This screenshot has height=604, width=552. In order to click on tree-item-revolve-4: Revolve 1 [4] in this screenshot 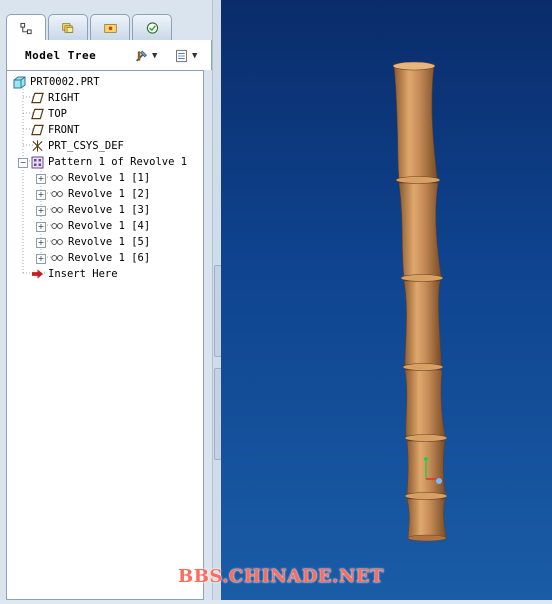, I will do `click(100, 226)`.